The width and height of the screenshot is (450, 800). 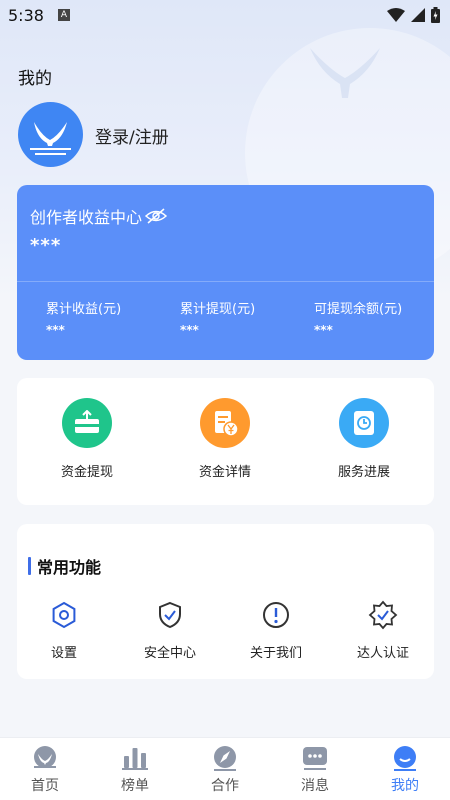 What do you see at coordinates (135, 786) in the screenshot?
I see `tab-label: 榜单` at bounding box center [135, 786].